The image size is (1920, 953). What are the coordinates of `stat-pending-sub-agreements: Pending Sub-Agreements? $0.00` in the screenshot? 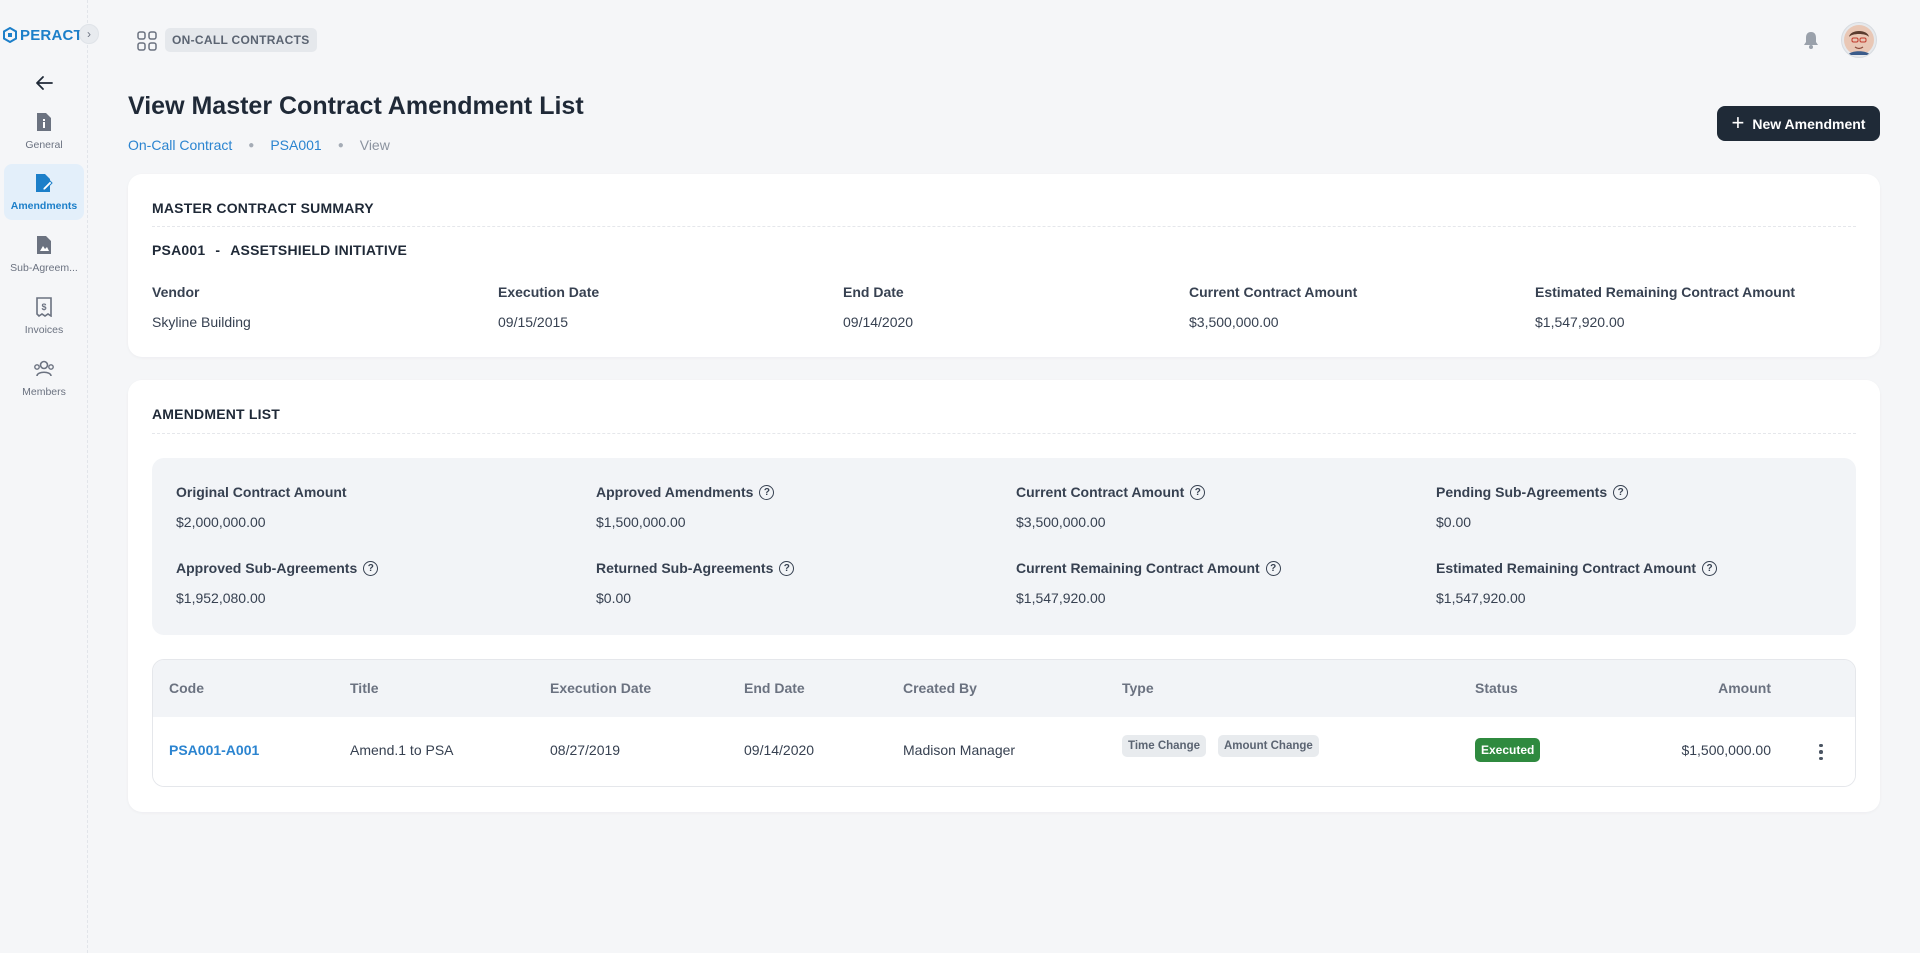 It's located at (1532, 507).